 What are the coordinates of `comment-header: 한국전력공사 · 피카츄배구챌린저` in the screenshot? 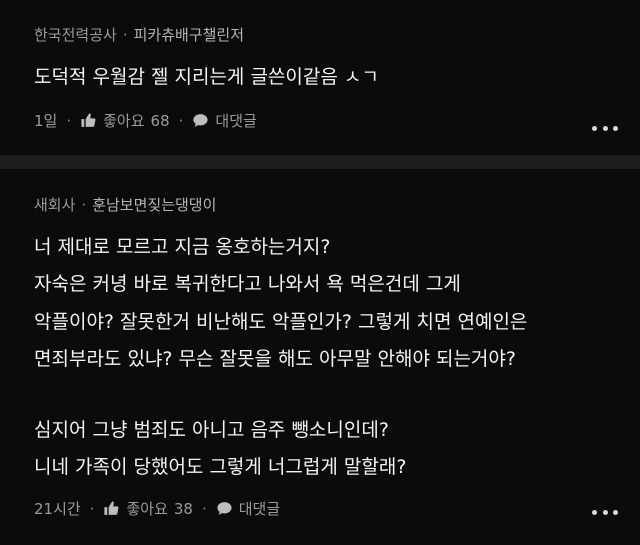 It's located at (139, 34).